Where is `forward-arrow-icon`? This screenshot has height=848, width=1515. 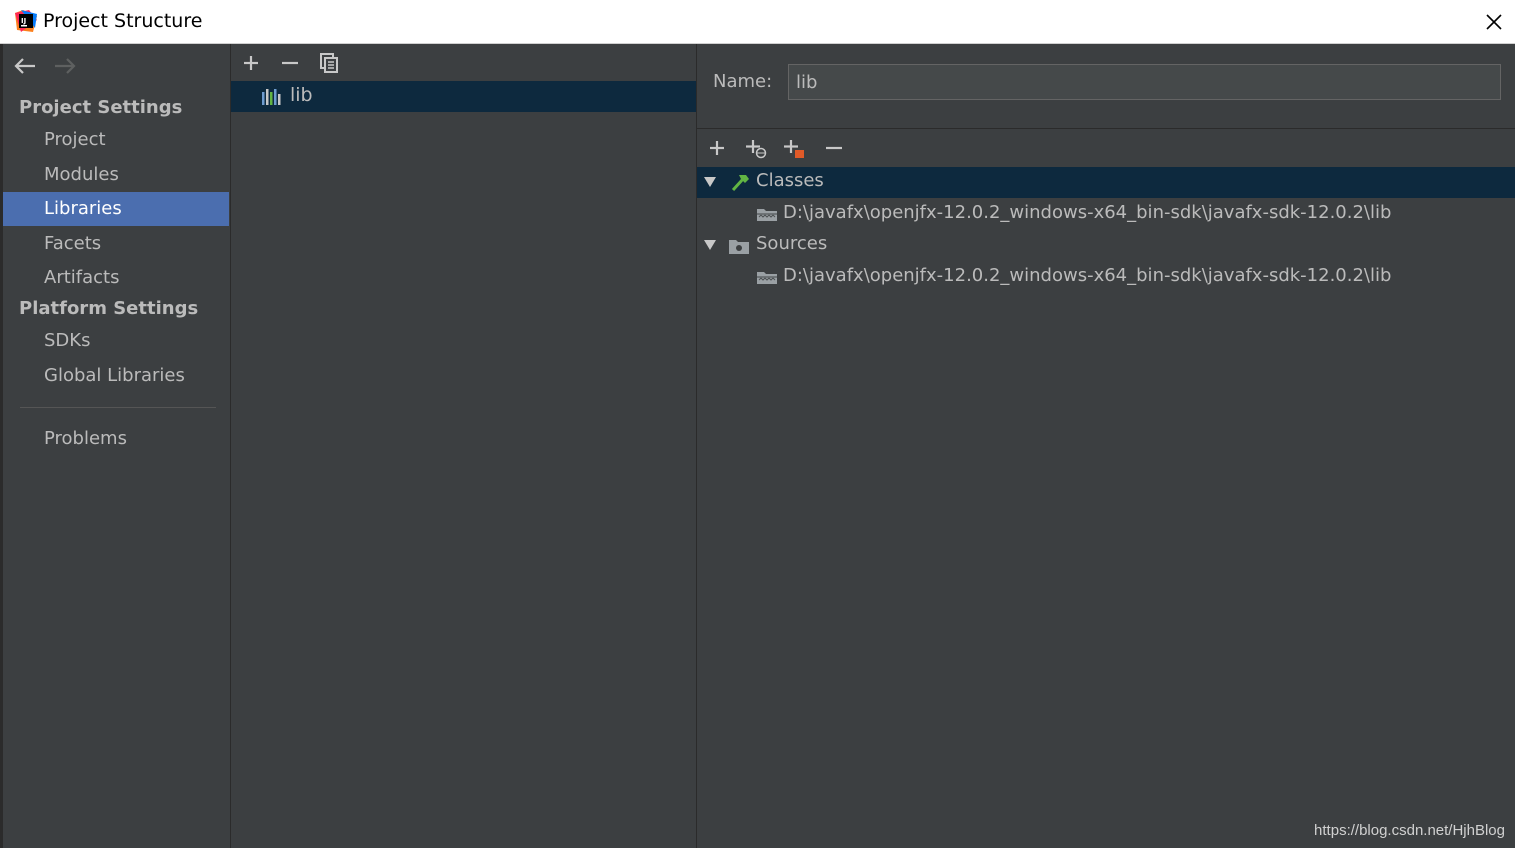 forward-arrow-icon is located at coordinates (65, 66).